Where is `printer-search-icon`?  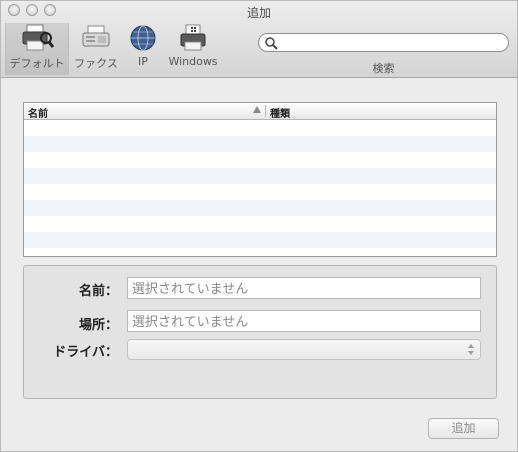
printer-search-icon is located at coordinates (38, 37).